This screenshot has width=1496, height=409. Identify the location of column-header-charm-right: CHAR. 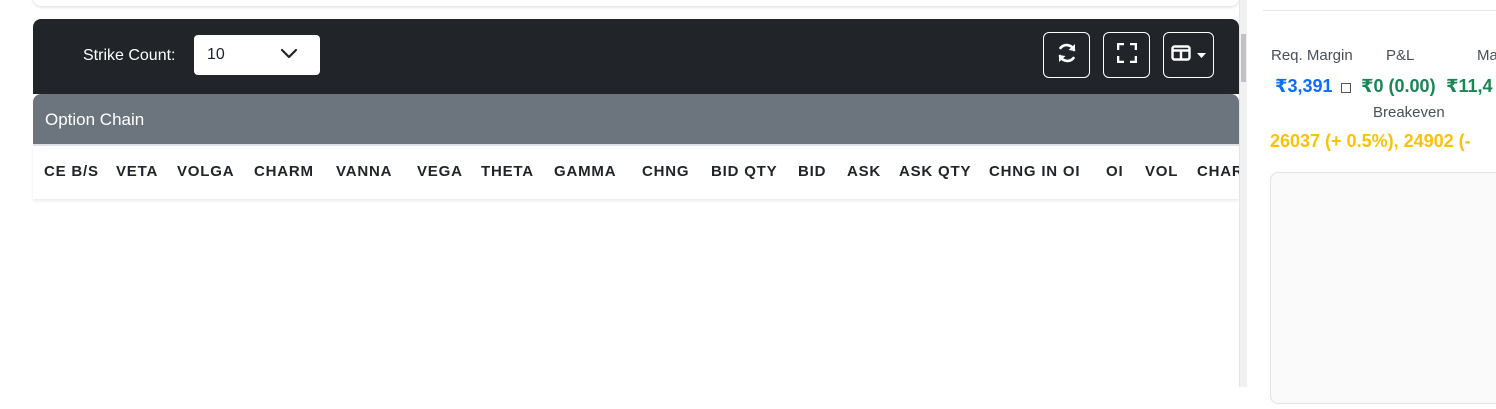
(1218, 171).